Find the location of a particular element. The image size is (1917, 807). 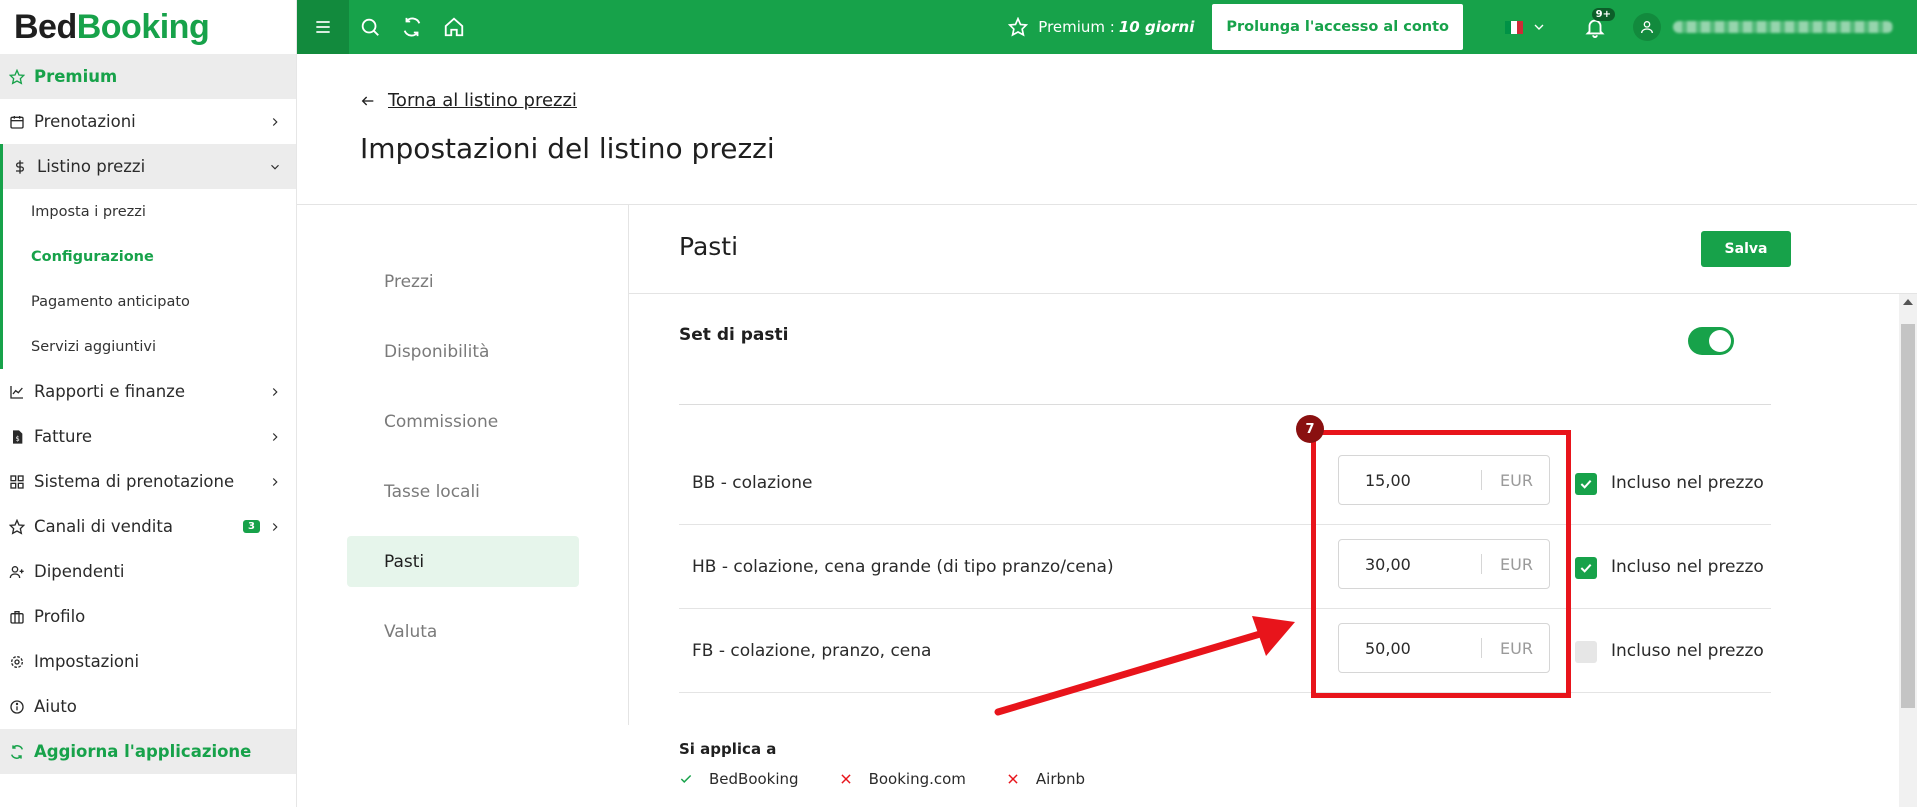

sidebar-item-label: Listino prezzi is located at coordinates (91, 166).